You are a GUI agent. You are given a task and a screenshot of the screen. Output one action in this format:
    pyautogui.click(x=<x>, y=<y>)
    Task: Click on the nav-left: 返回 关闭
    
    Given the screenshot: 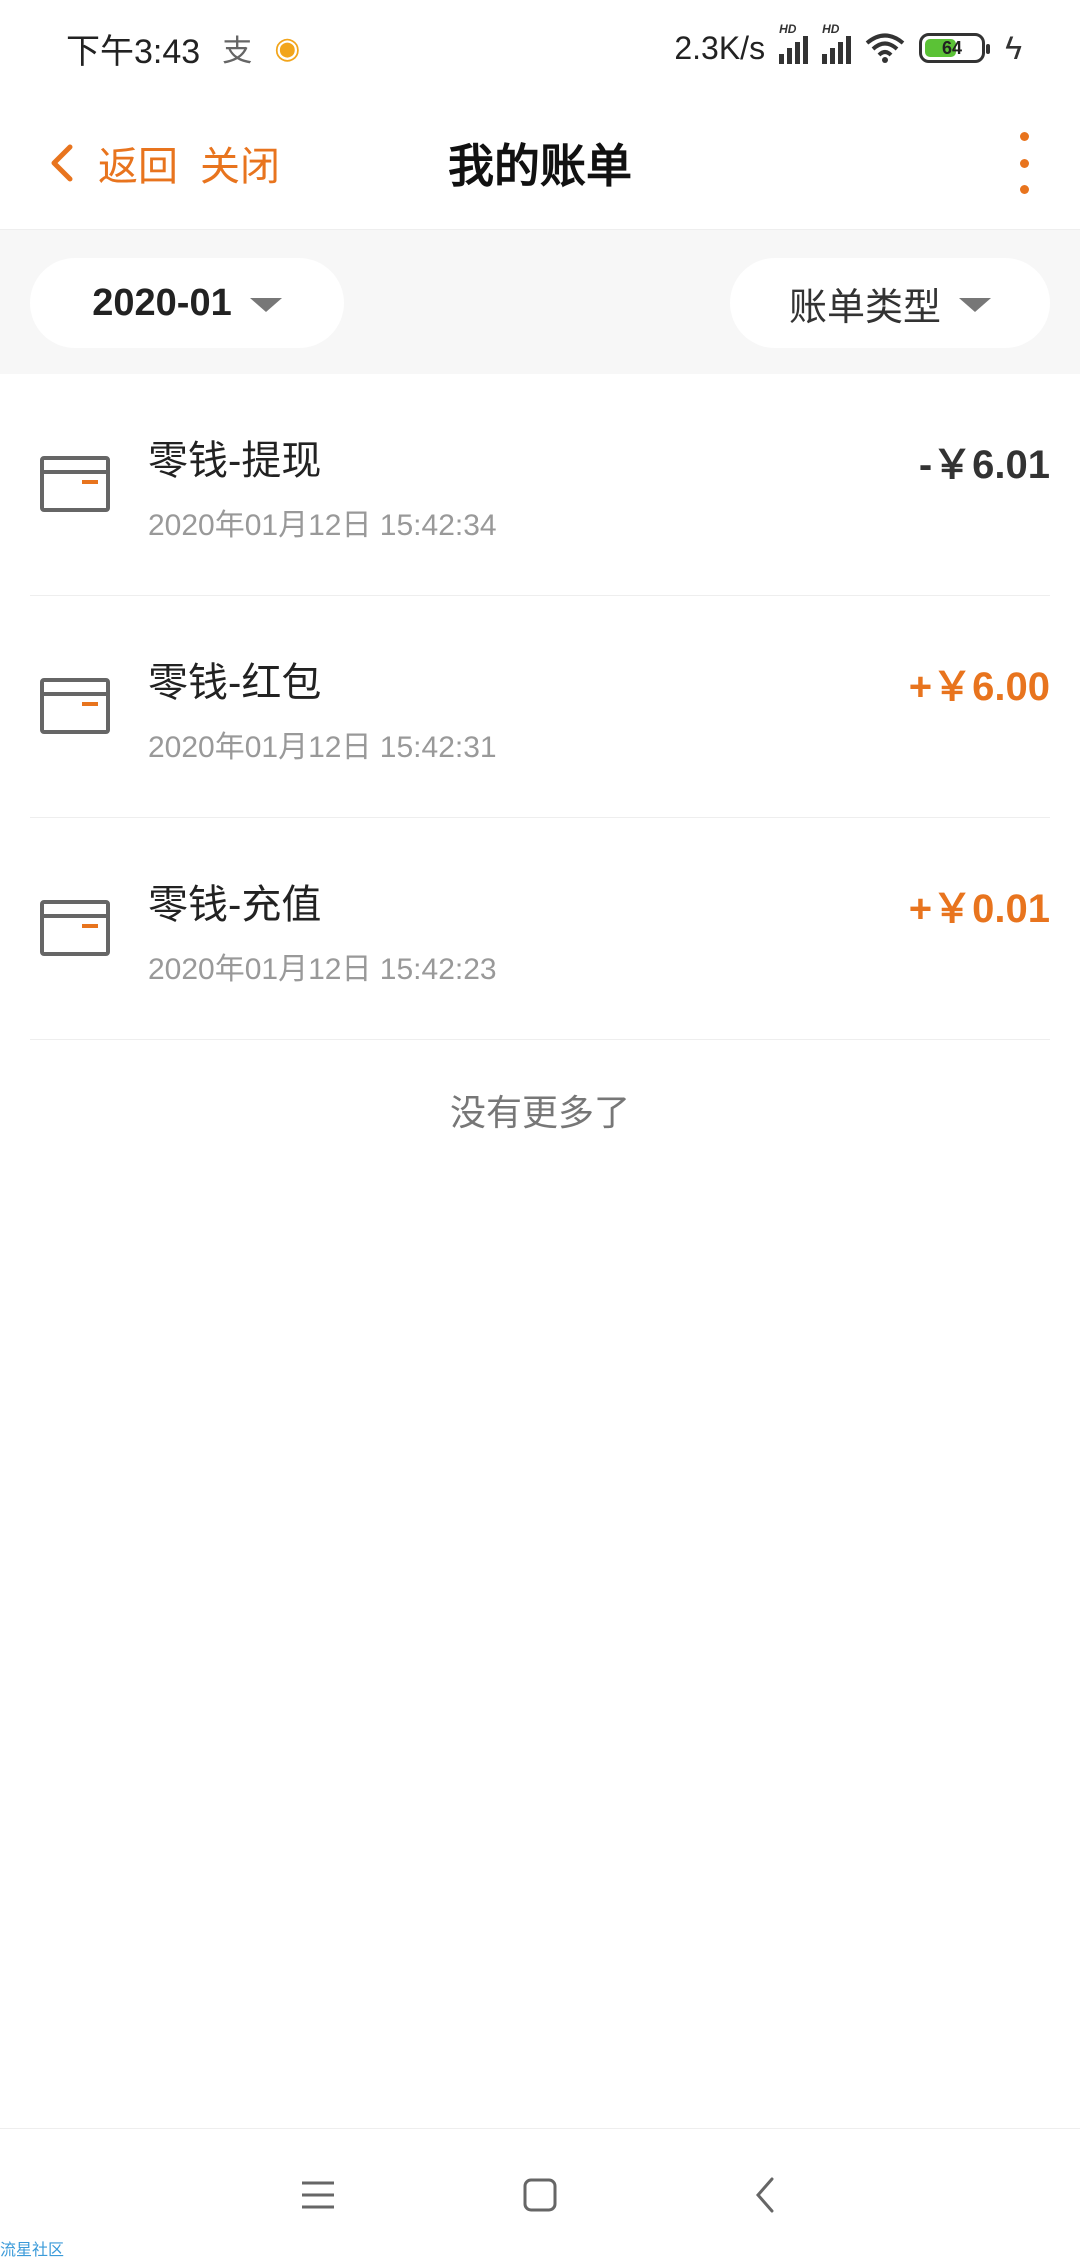 What is the action you would take?
    pyautogui.click(x=163, y=163)
    